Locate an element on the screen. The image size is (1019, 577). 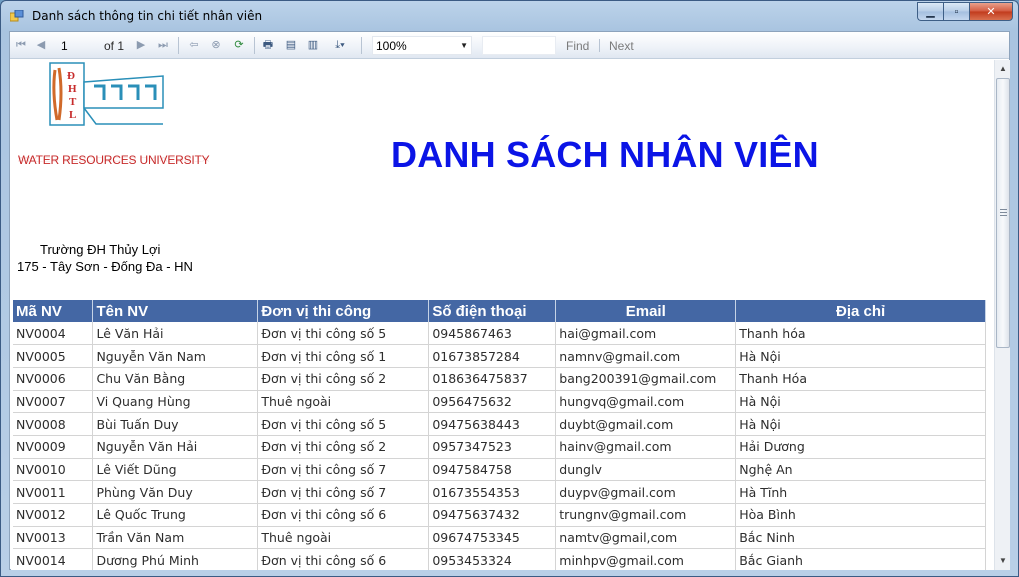
cell-dia-chi: Hà Tĩnh is located at coordinates (860, 492).